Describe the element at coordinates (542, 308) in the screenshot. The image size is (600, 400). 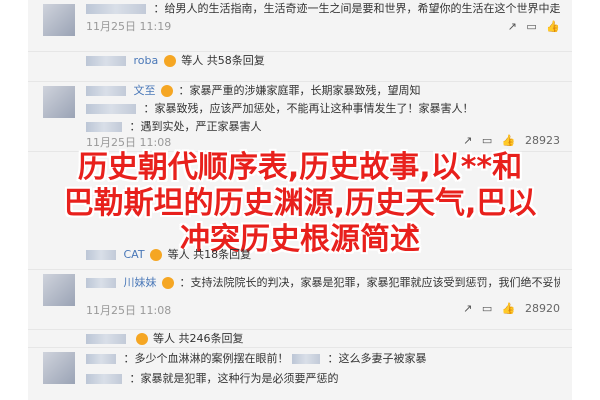
I see `like-count: 28920` at that location.